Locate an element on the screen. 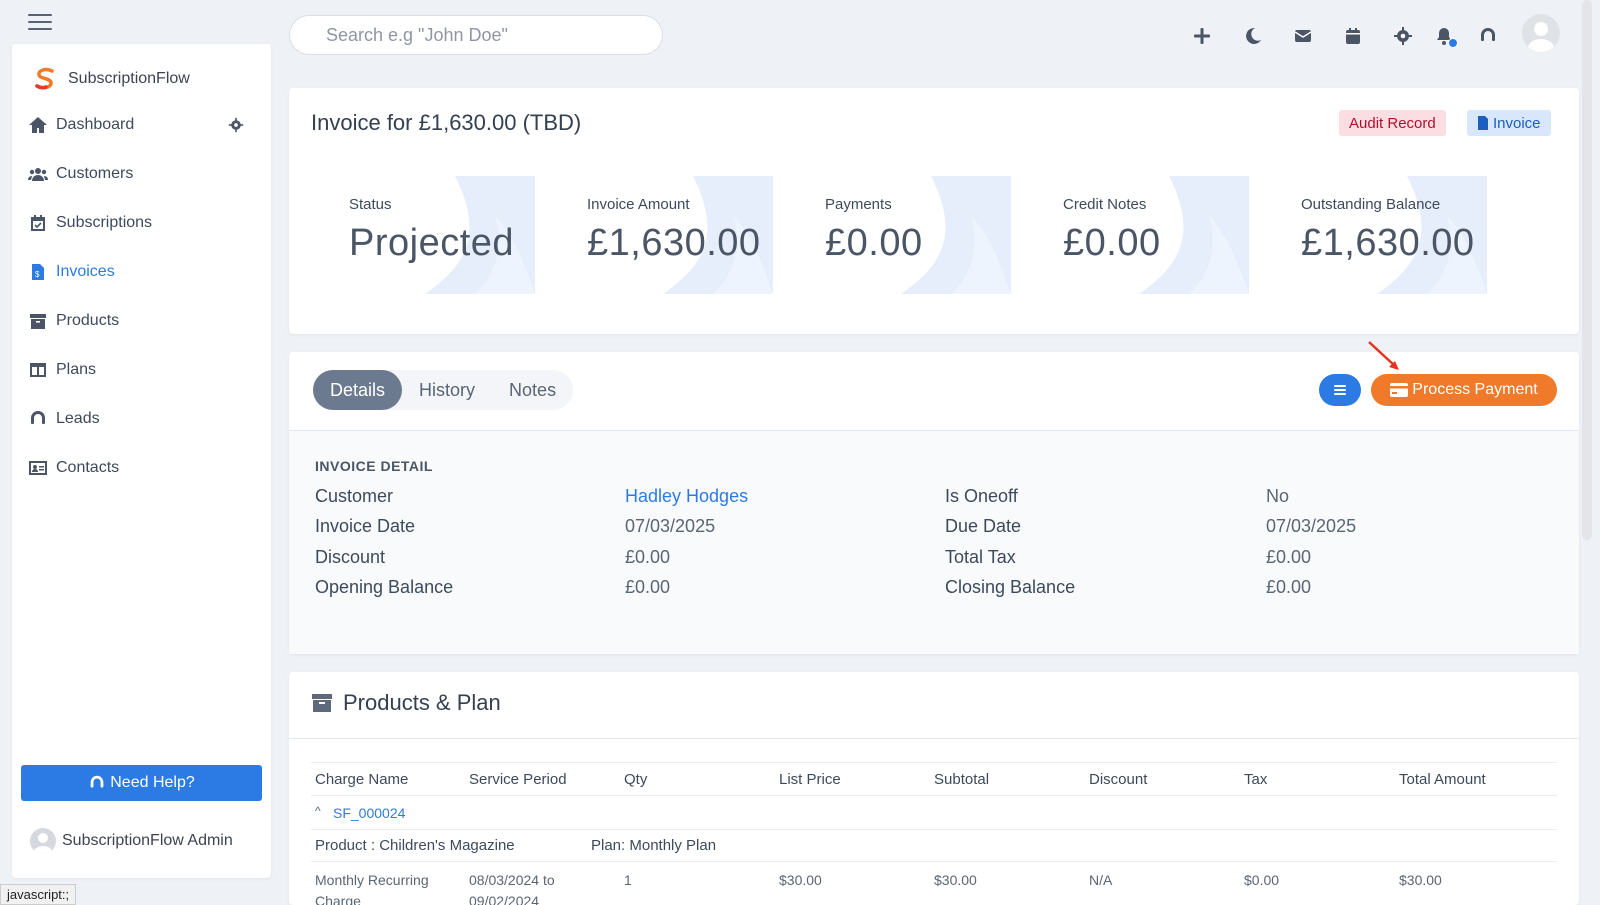 The image size is (1600, 905). cell-line: 08/03/2024 to is located at coordinates (512, 880).